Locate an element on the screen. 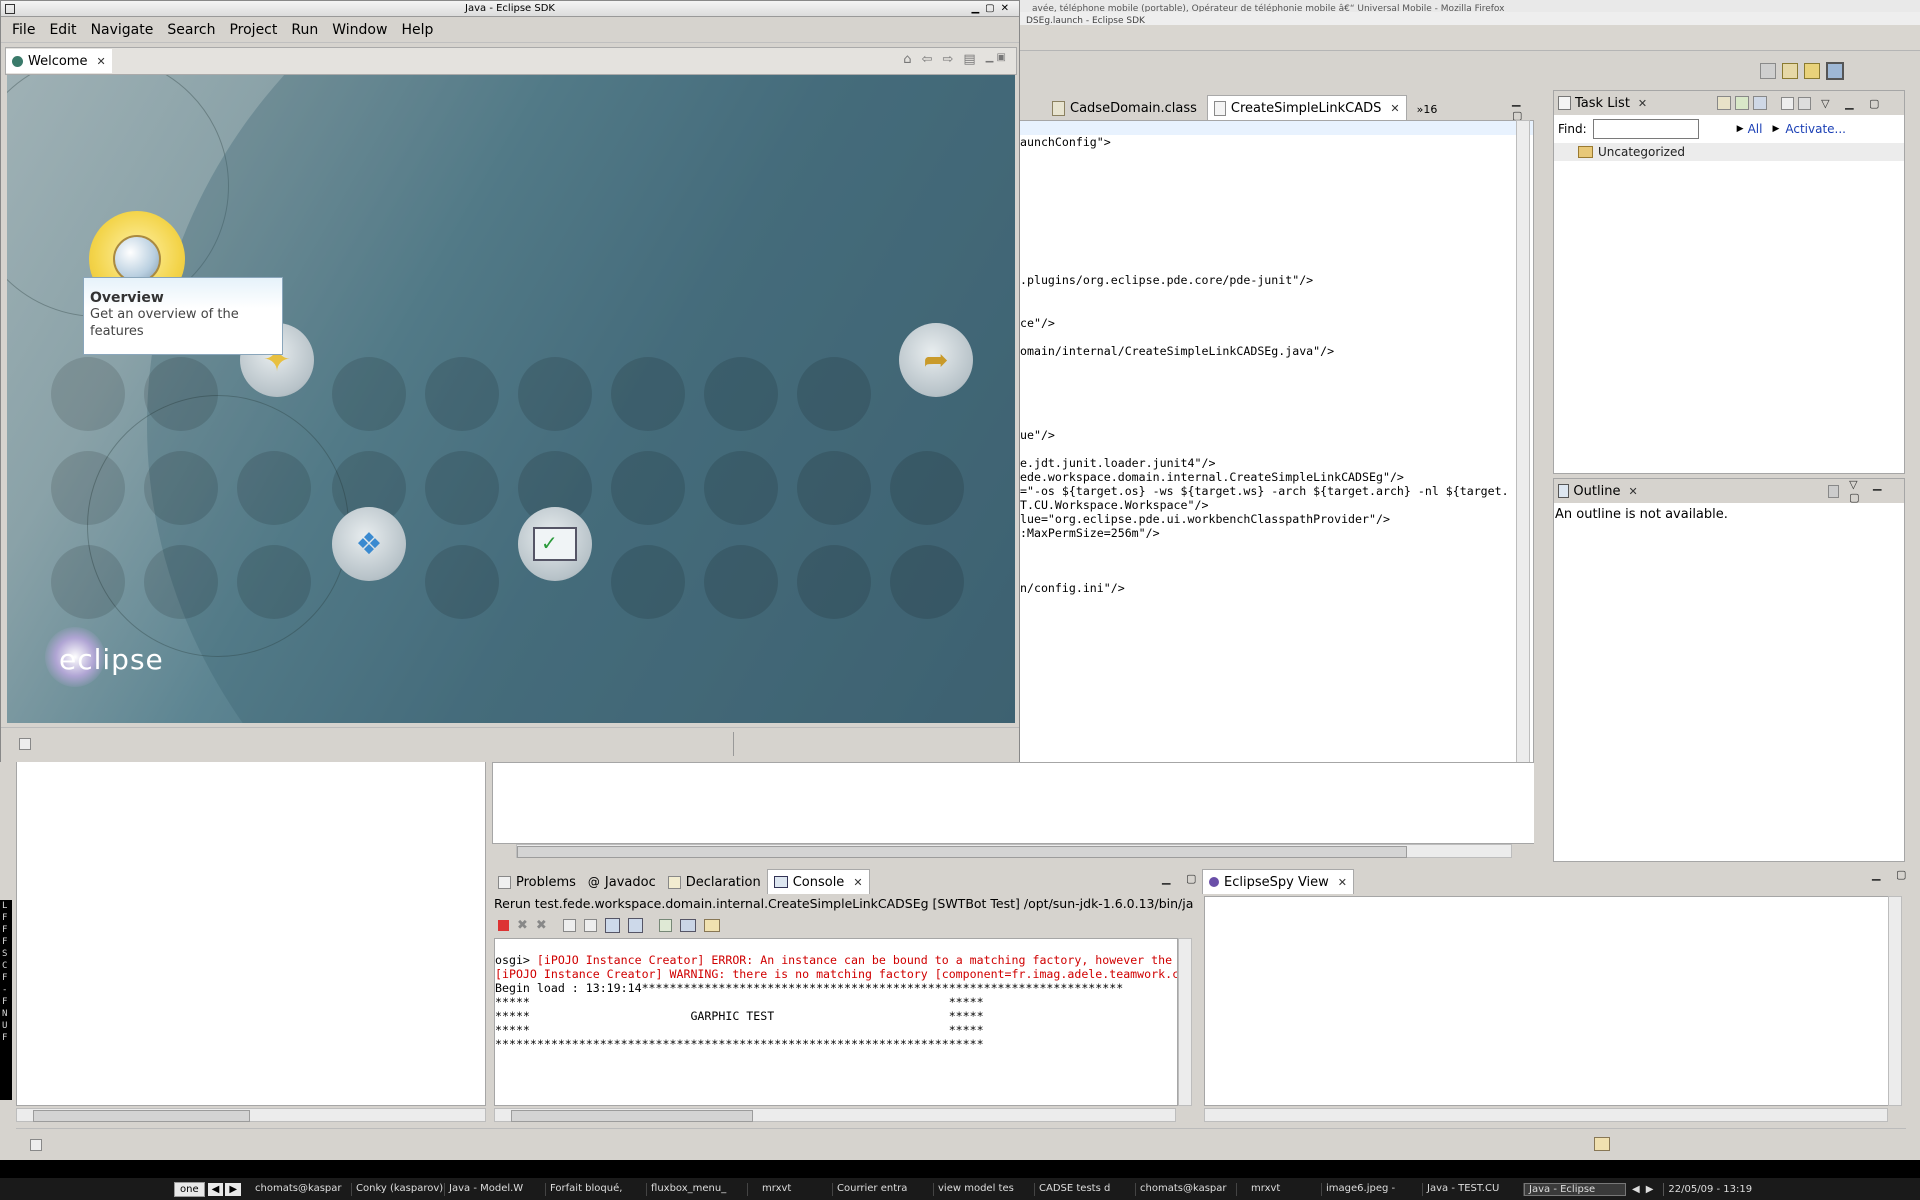 Image resolution: width=1920 pixels, height=1200 pixels. menu-navigate: Navigate is located at coordinates (122, 30).